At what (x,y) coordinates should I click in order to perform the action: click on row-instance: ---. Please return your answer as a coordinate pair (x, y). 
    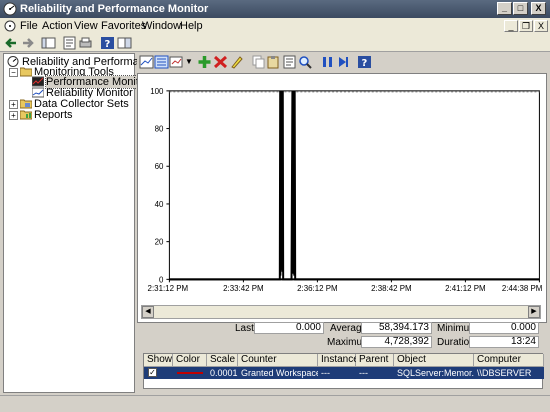
    Looking at the image, I should click on (337, 373).